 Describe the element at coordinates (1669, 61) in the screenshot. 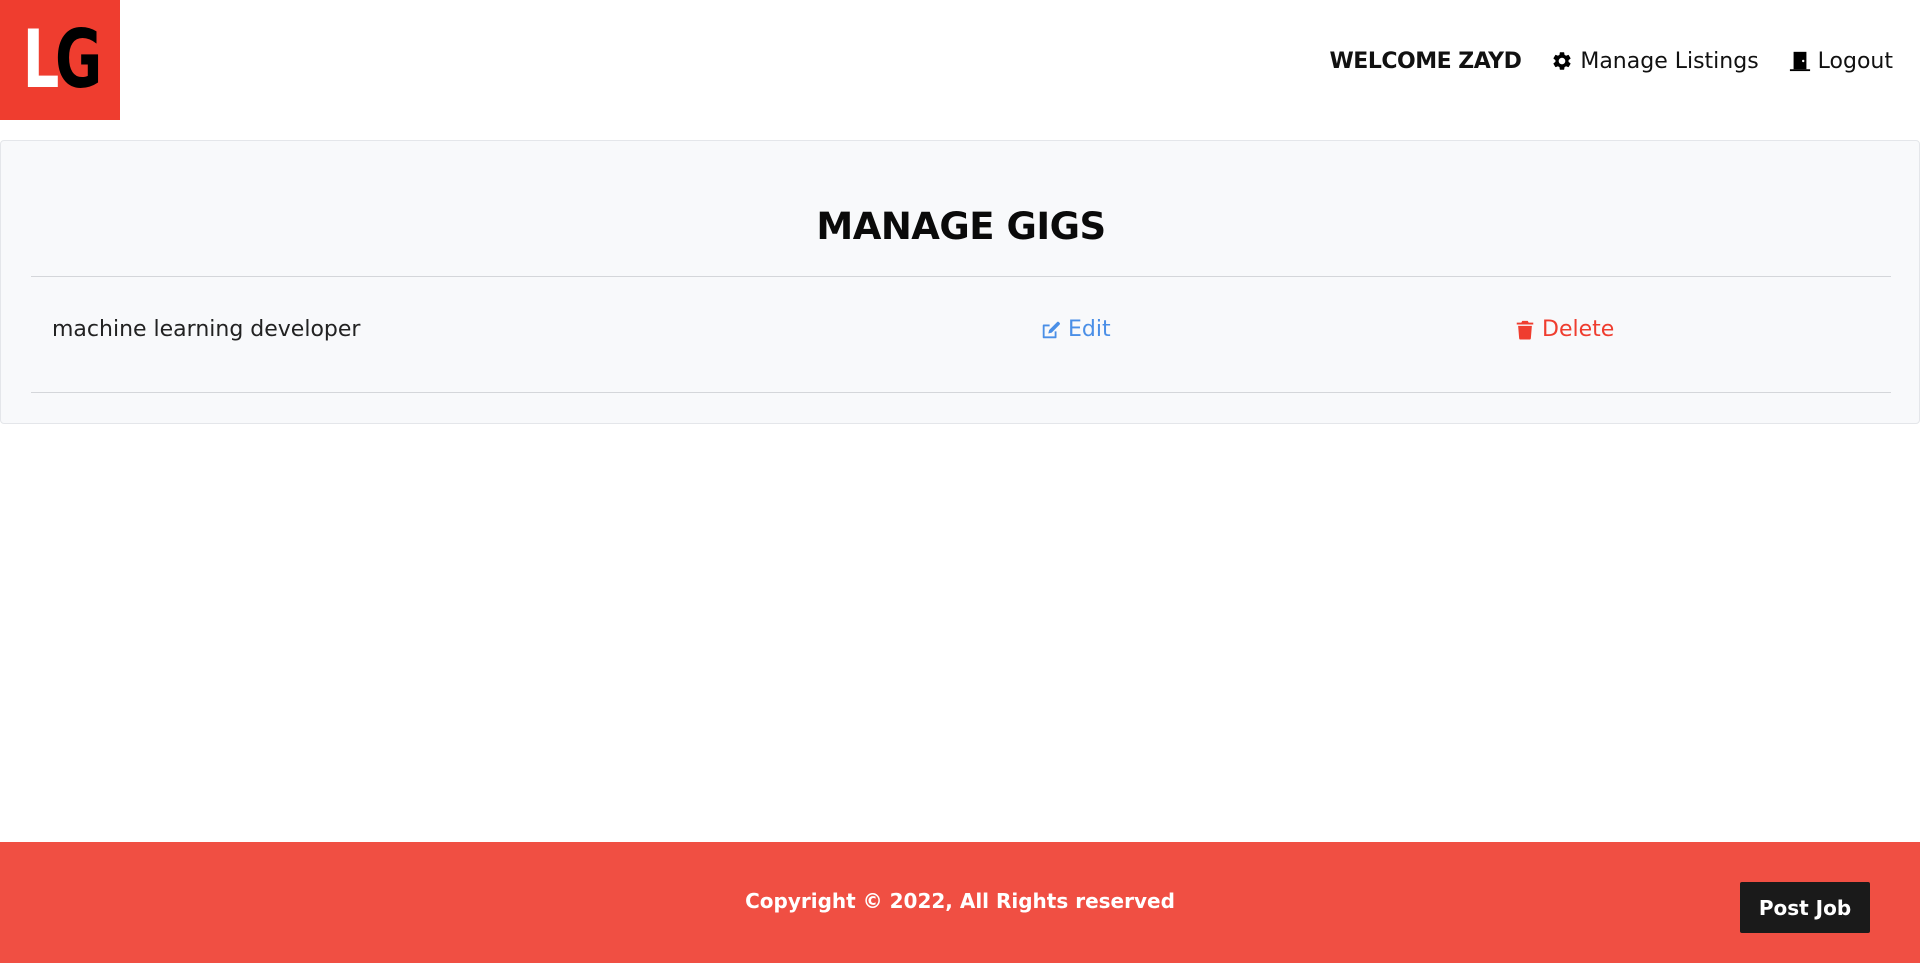

I see `manage-listings-label: Manage Listings` at that location.